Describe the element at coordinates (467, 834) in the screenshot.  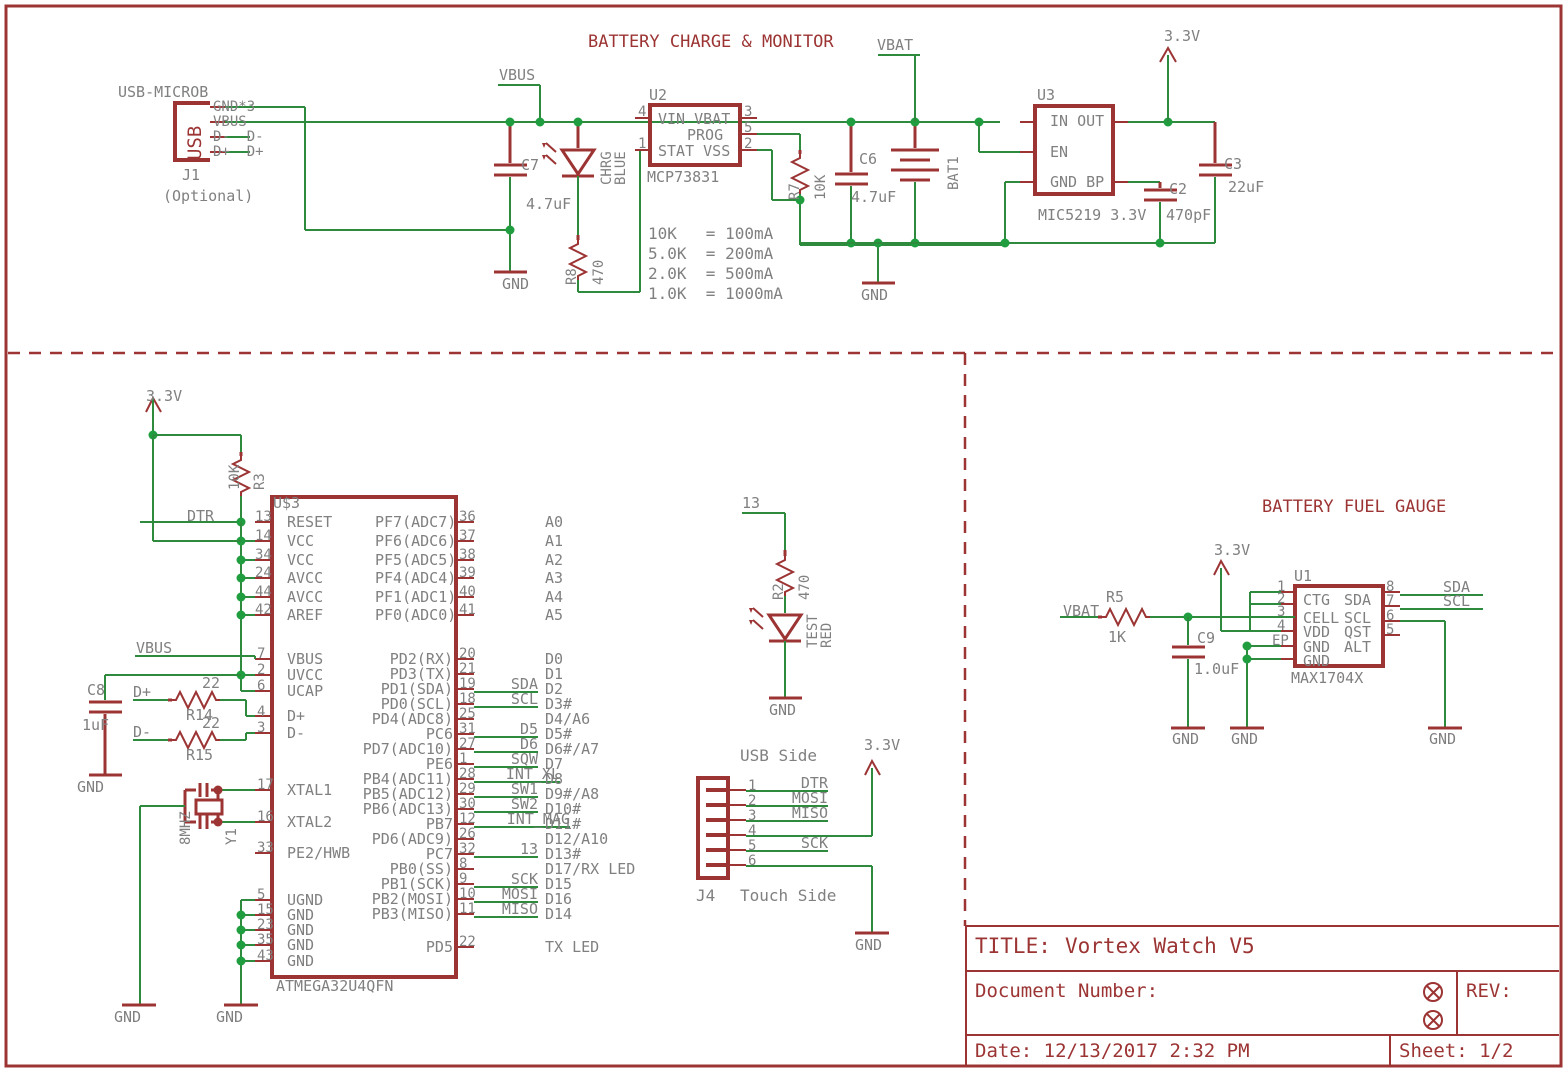
I see `mcu-pinnum-26: 26` at that location.